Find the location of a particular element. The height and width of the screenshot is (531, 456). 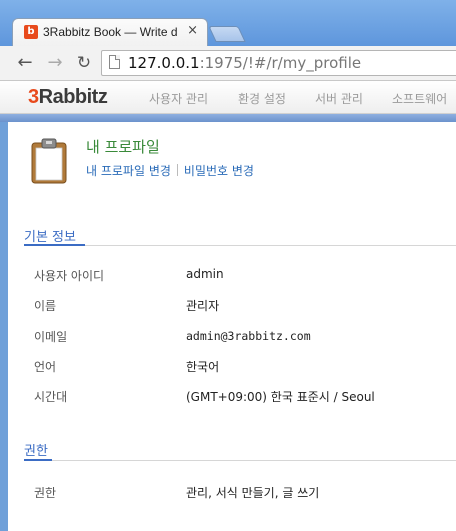

section-header-basic-info: 기본 정보 is located at coordinates (50, 237).